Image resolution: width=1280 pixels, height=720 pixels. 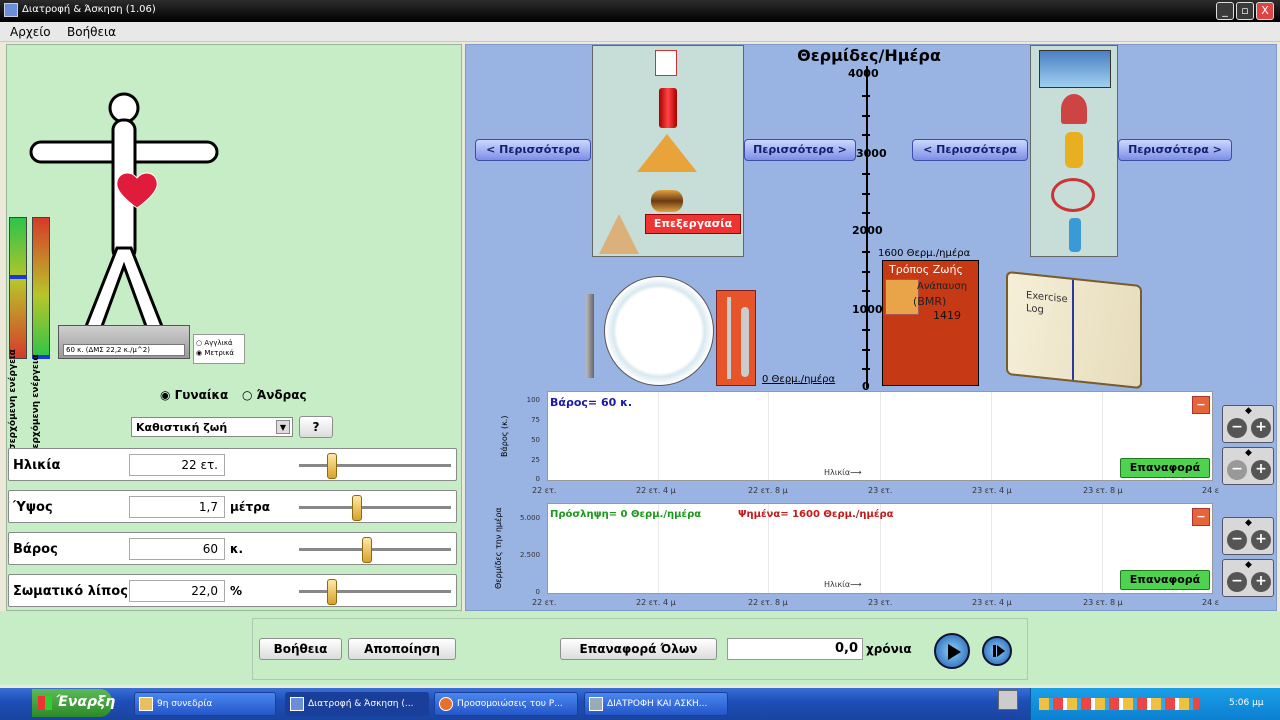 I want to click on graph2-zoom-horizontal: ◆ − +, so click(x=1248, y=578).